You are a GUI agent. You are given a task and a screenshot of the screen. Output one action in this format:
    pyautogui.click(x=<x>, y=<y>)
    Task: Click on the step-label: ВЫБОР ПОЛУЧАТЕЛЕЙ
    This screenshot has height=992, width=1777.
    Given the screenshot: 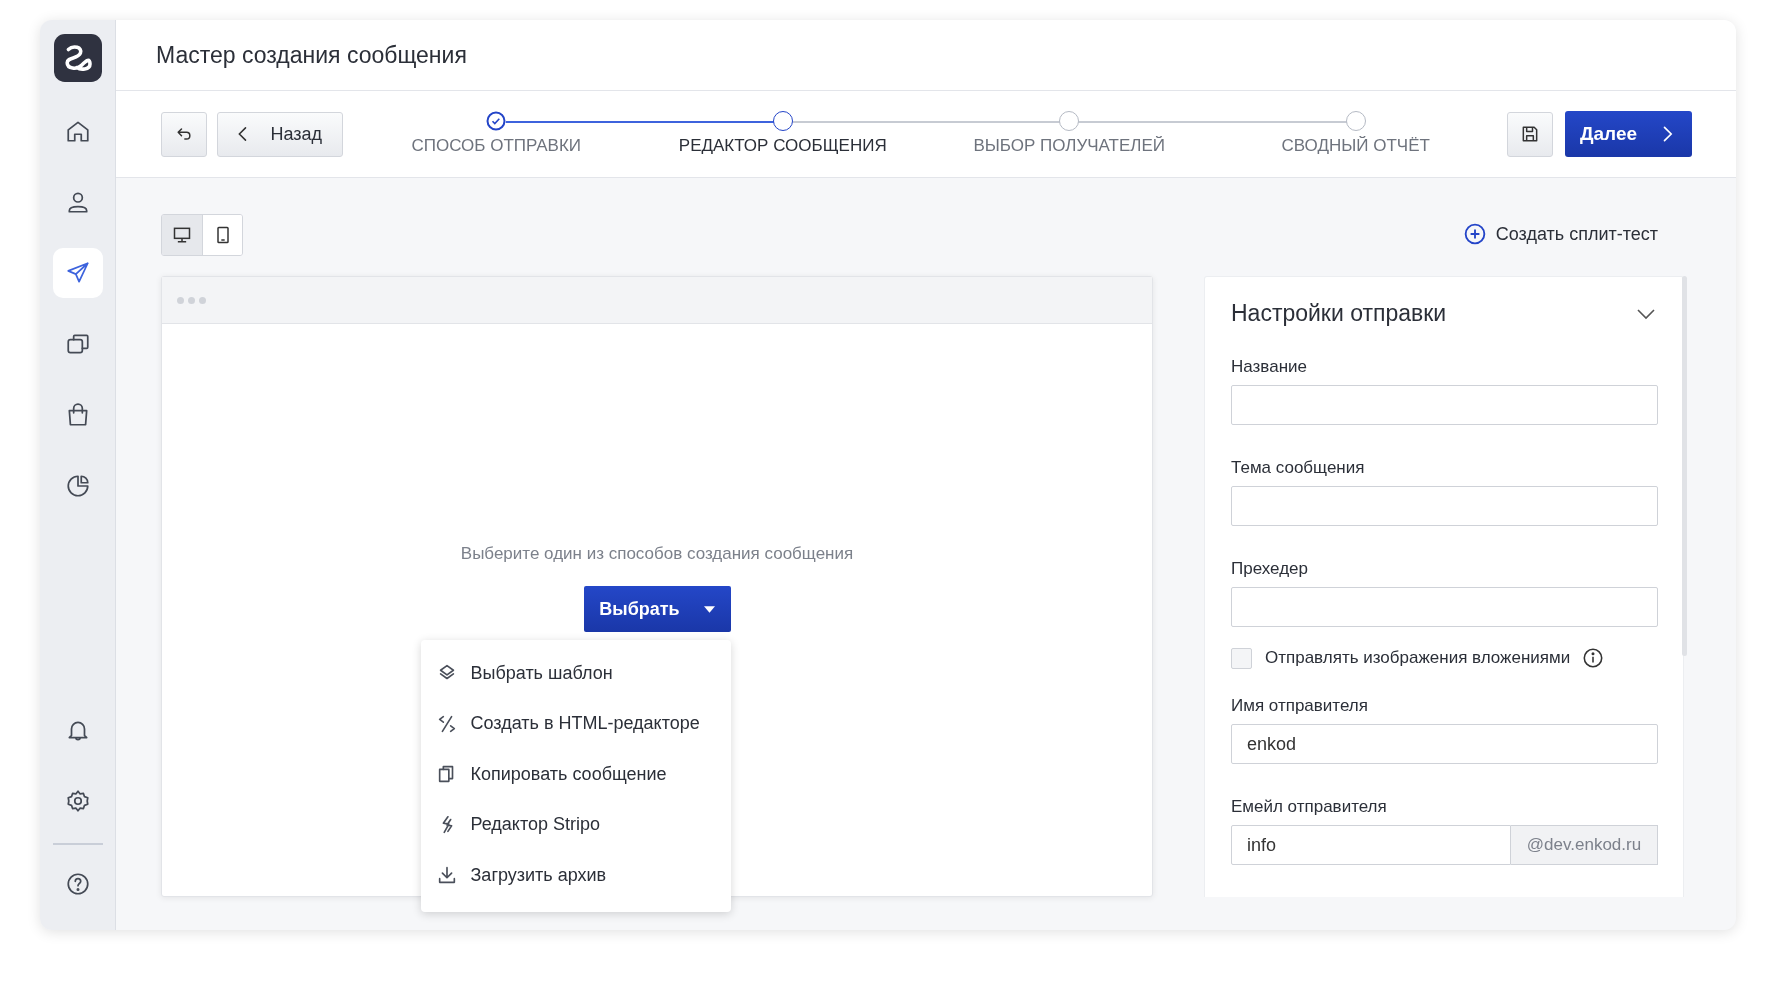 What is the action you would take?
    pyautogui.click(x=1069, y=146)
    